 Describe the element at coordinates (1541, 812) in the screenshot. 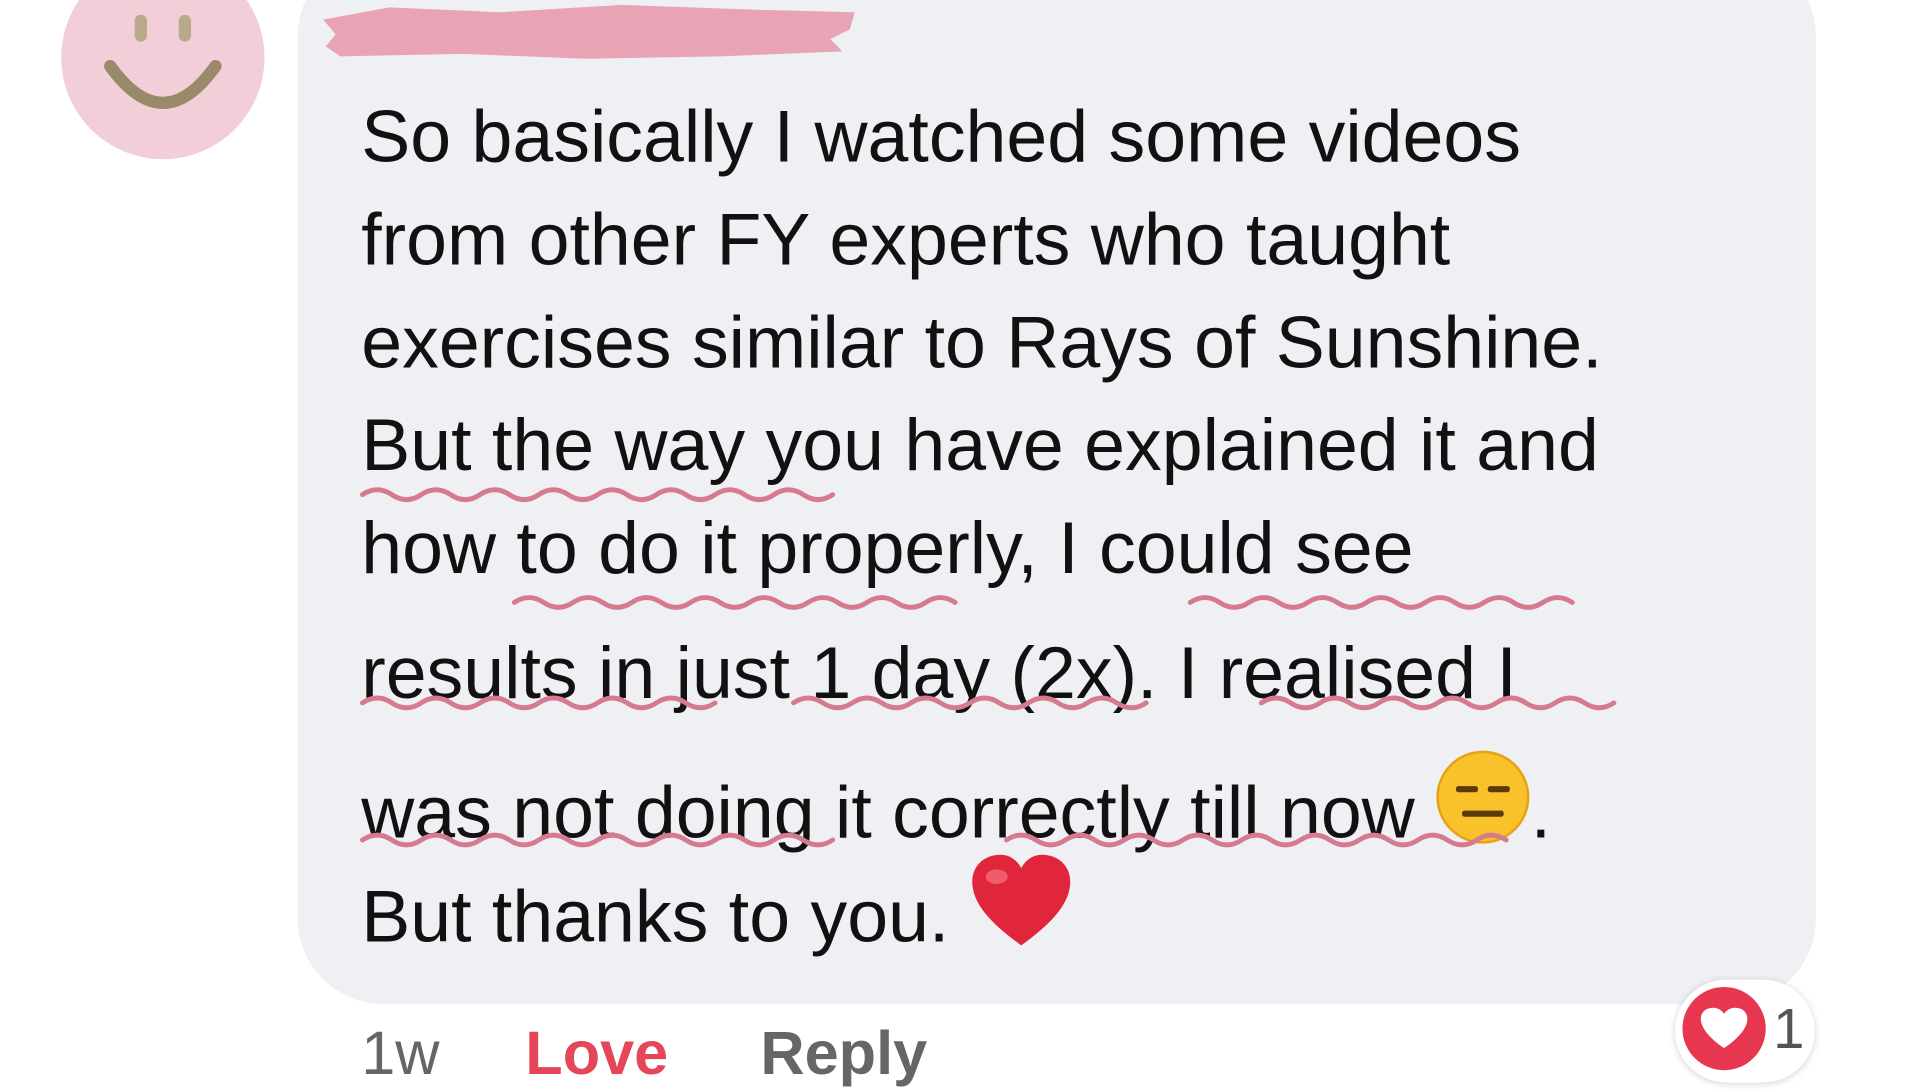

I see `comment-line-period: .` at that location.